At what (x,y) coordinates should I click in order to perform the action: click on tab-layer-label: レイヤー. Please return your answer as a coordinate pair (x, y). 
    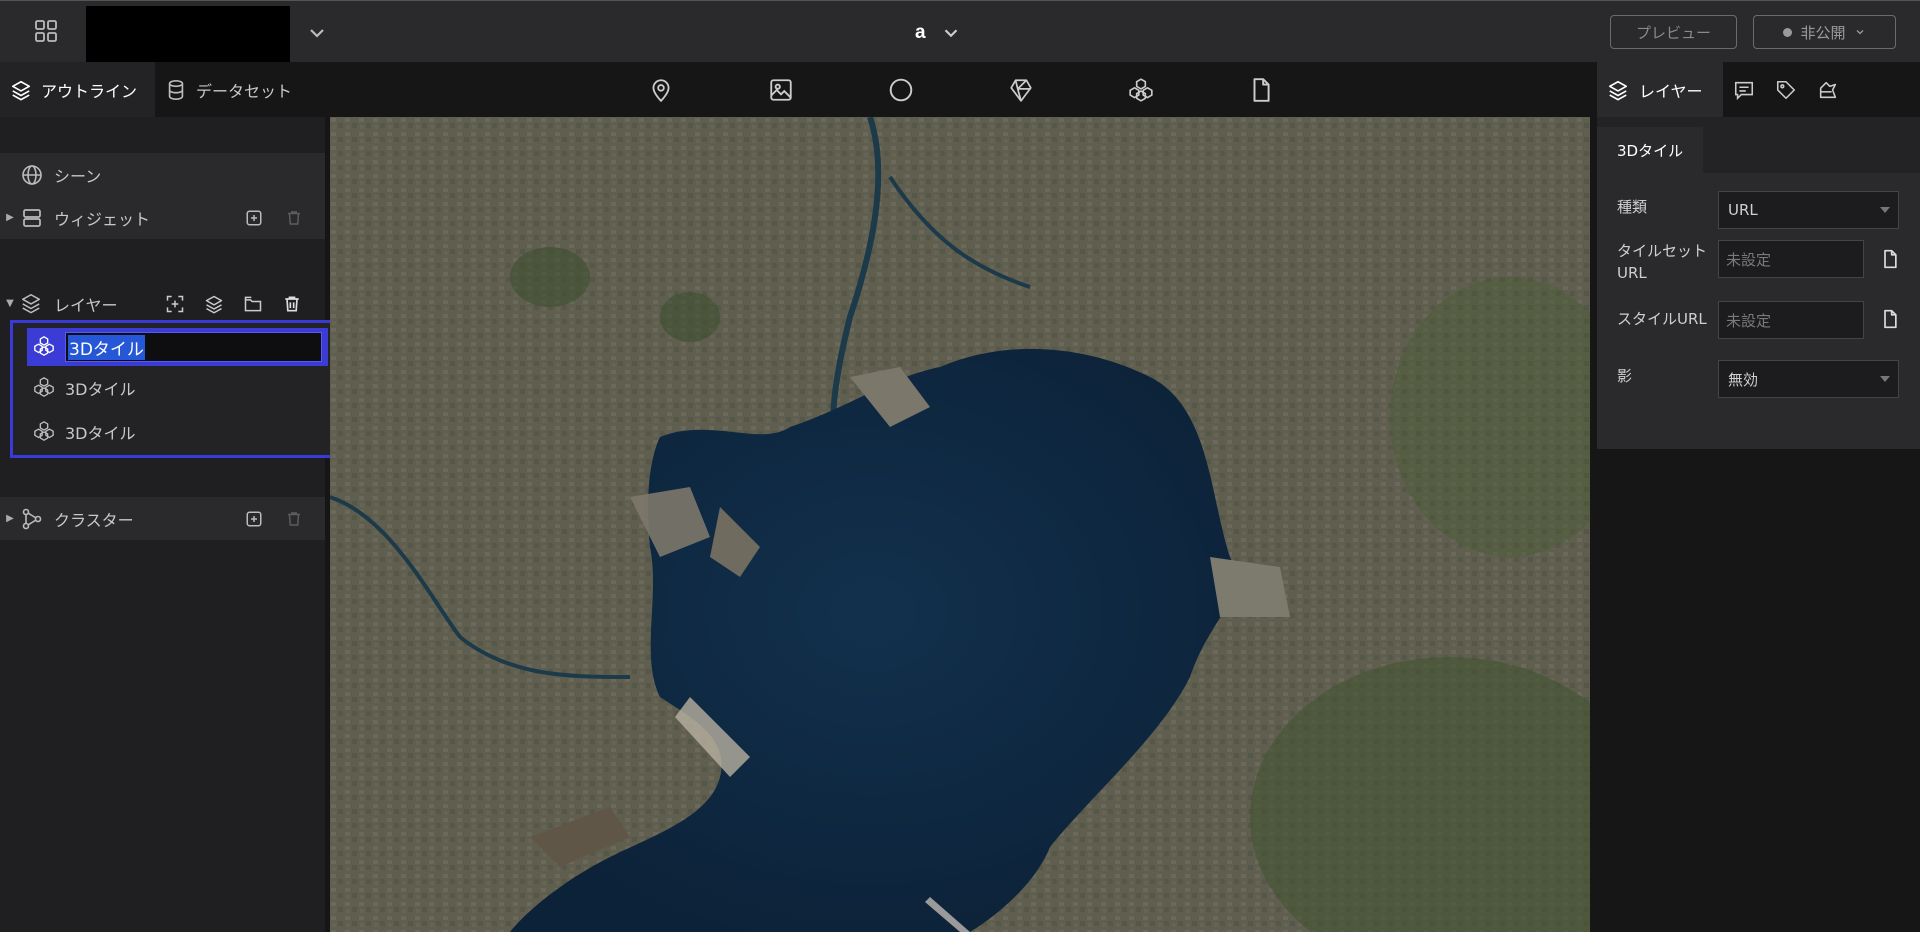
    Looking at the image, I should click on (1671, 91).